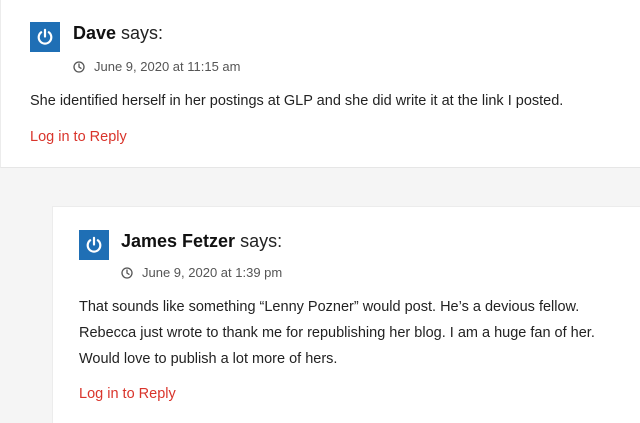 This screenshot has height=423, width=640. I want to click on comment-author: Dave says:, so click(118, 33).